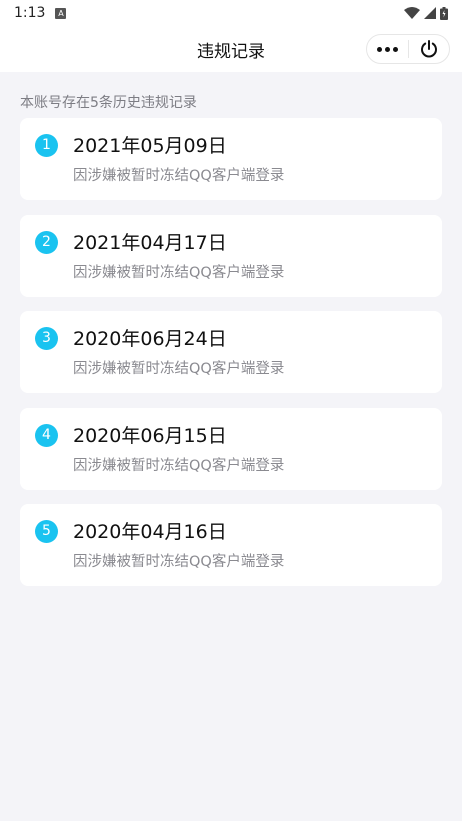 The height and width of the screenshot is (821, 462). I want to click on record-date: 2020年06月15日, so click(150, 435).